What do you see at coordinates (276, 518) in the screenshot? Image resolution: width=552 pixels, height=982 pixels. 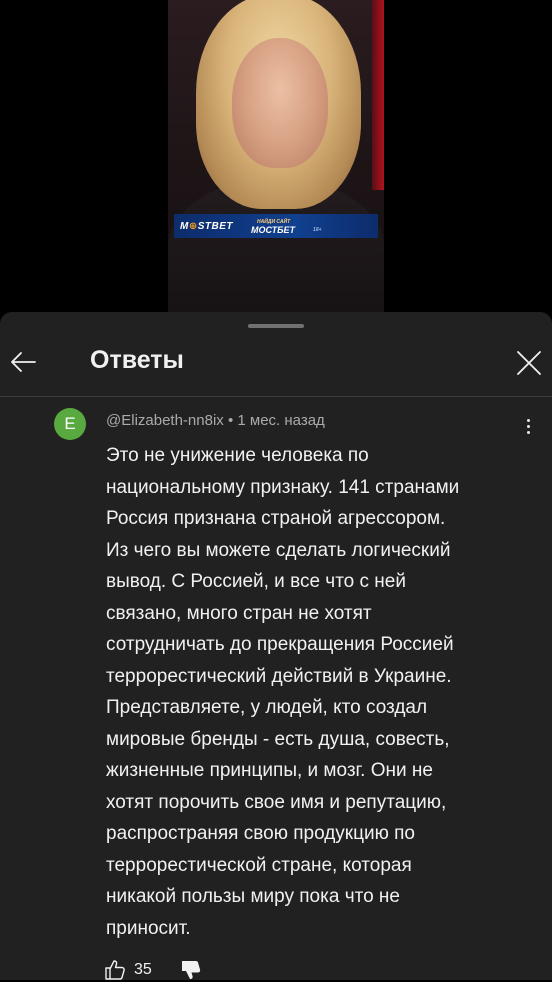 I see `comment-line: Россия признана страной агрессором.` at bounding box center [276, 518].